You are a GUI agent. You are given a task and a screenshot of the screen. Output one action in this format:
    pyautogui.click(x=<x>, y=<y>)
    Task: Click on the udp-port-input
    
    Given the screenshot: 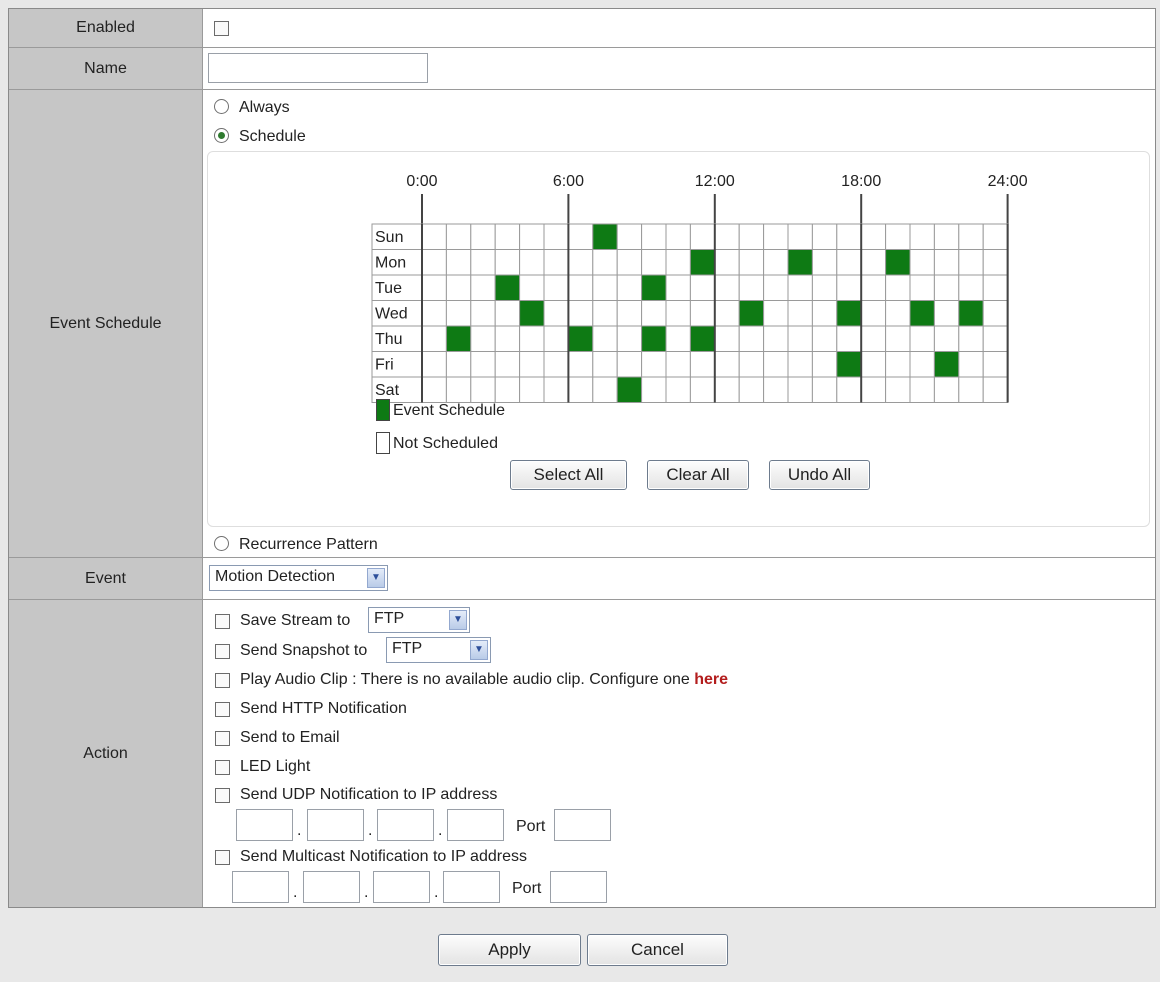 What is the action you would take?
    pyautogui.click(x=582, y=825)
    